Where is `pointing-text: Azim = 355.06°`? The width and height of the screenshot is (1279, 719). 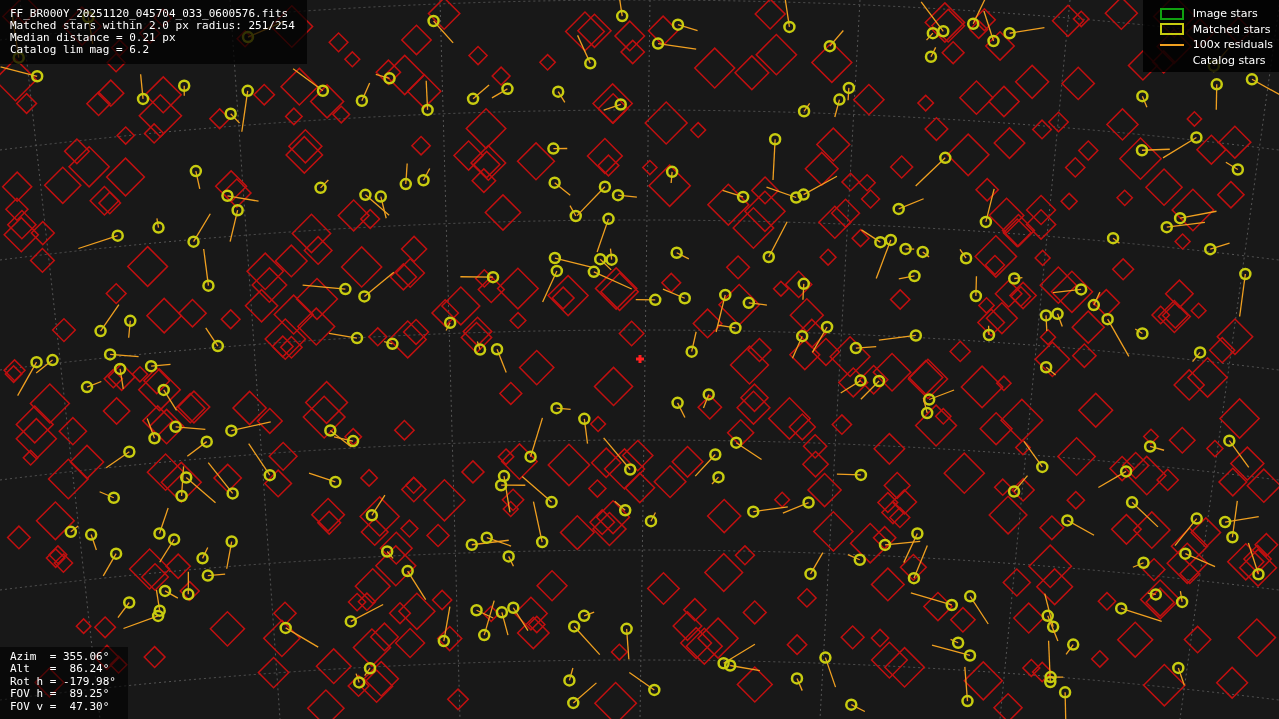
pointing-text: Azim = 355.06° is located at coordinates (60, 656).